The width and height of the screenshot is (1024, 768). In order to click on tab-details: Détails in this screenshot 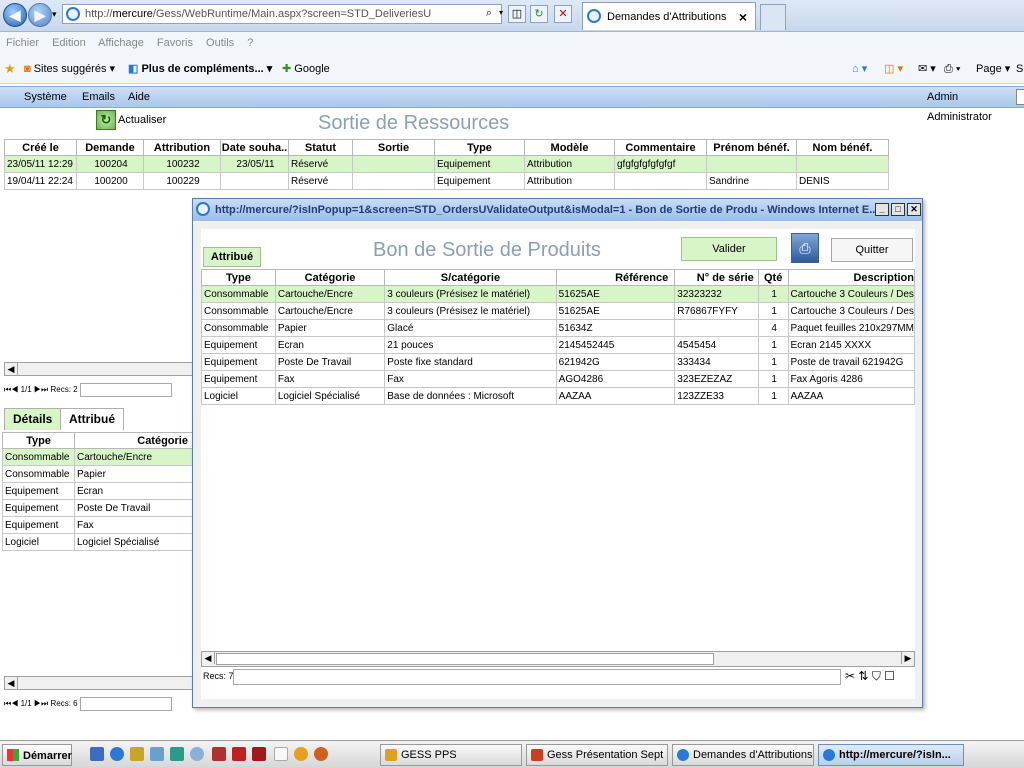, I will do `click(33, 419)`.